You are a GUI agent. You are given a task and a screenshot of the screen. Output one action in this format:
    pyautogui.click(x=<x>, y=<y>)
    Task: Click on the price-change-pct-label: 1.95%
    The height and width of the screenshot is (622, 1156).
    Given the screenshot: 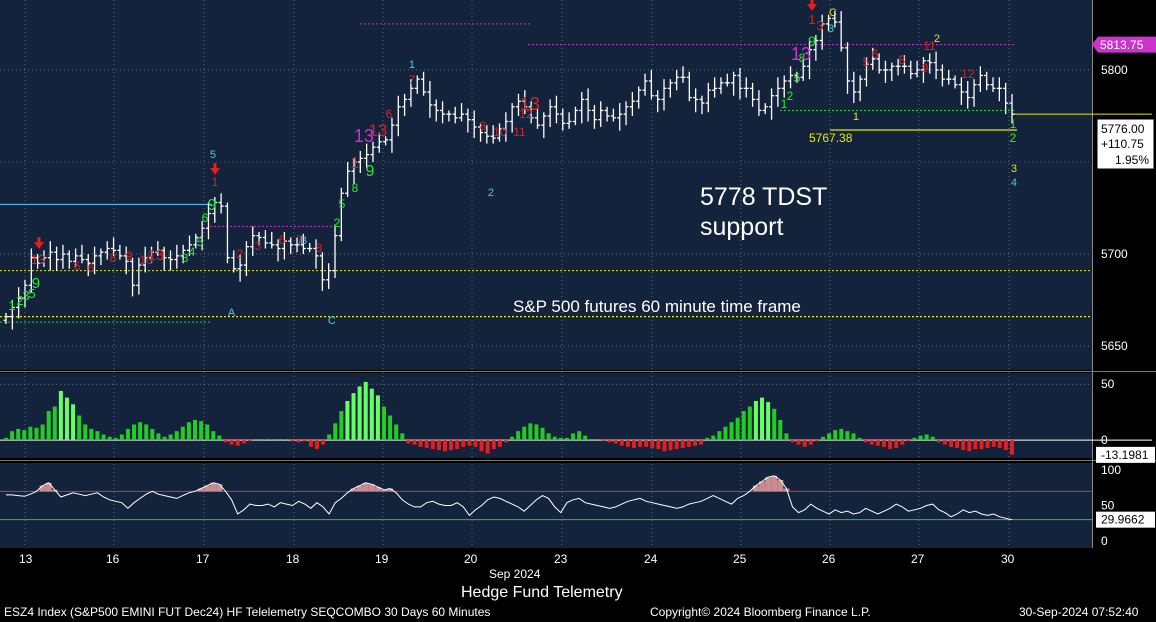 What is the action you would take?
    pyautogui.click(x=1132, y=160)
    